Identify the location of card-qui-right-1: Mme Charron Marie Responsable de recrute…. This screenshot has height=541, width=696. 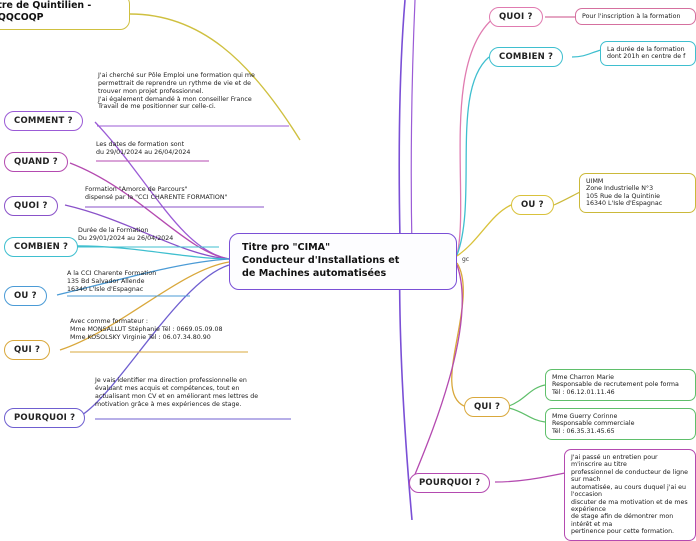
(620, 385).